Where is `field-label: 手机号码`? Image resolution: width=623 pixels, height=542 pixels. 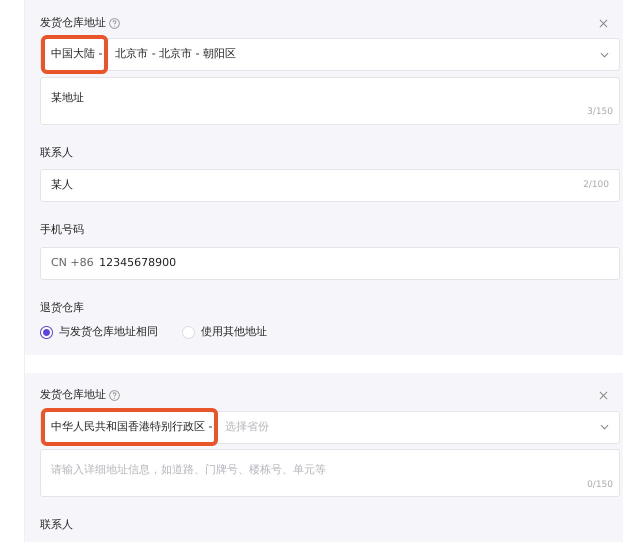
field-label: 手机号码 is located at coordinates (62, 230).